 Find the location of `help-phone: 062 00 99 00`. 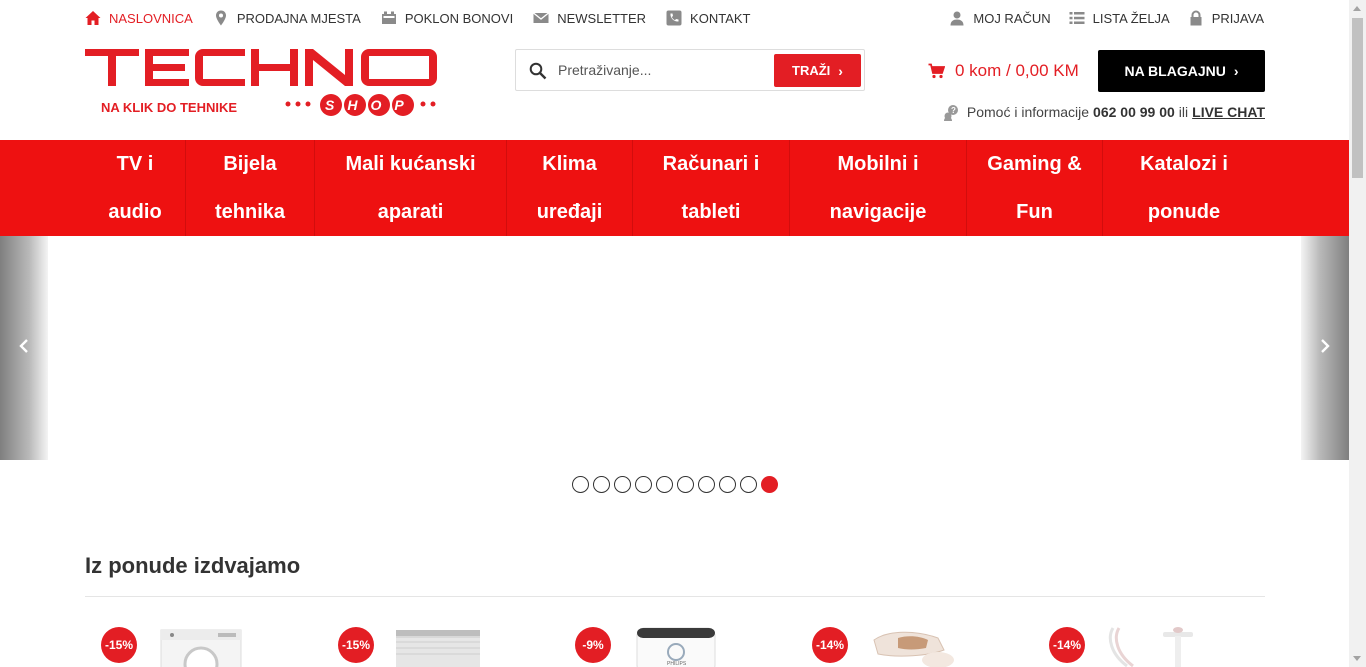

help-phone: 062 00 99 00 is located at coordinates (1134, 112).